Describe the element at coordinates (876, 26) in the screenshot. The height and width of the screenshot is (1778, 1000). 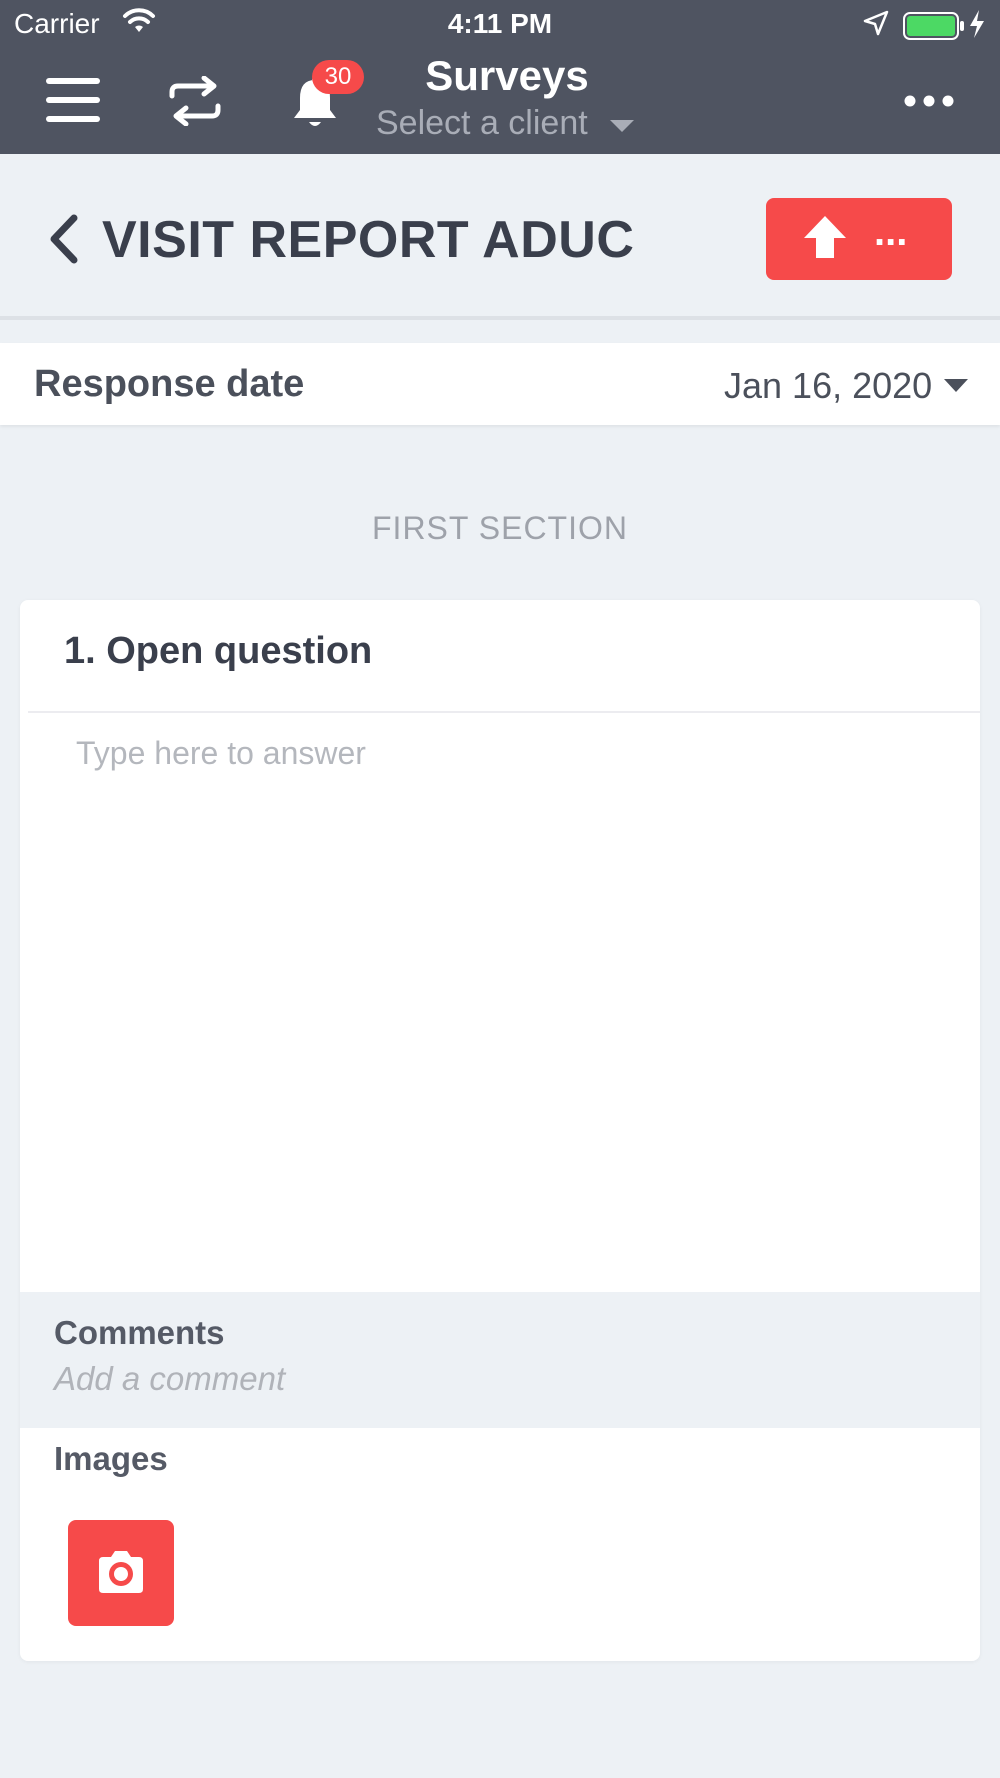
I see `location-arrow-icon` at that location.